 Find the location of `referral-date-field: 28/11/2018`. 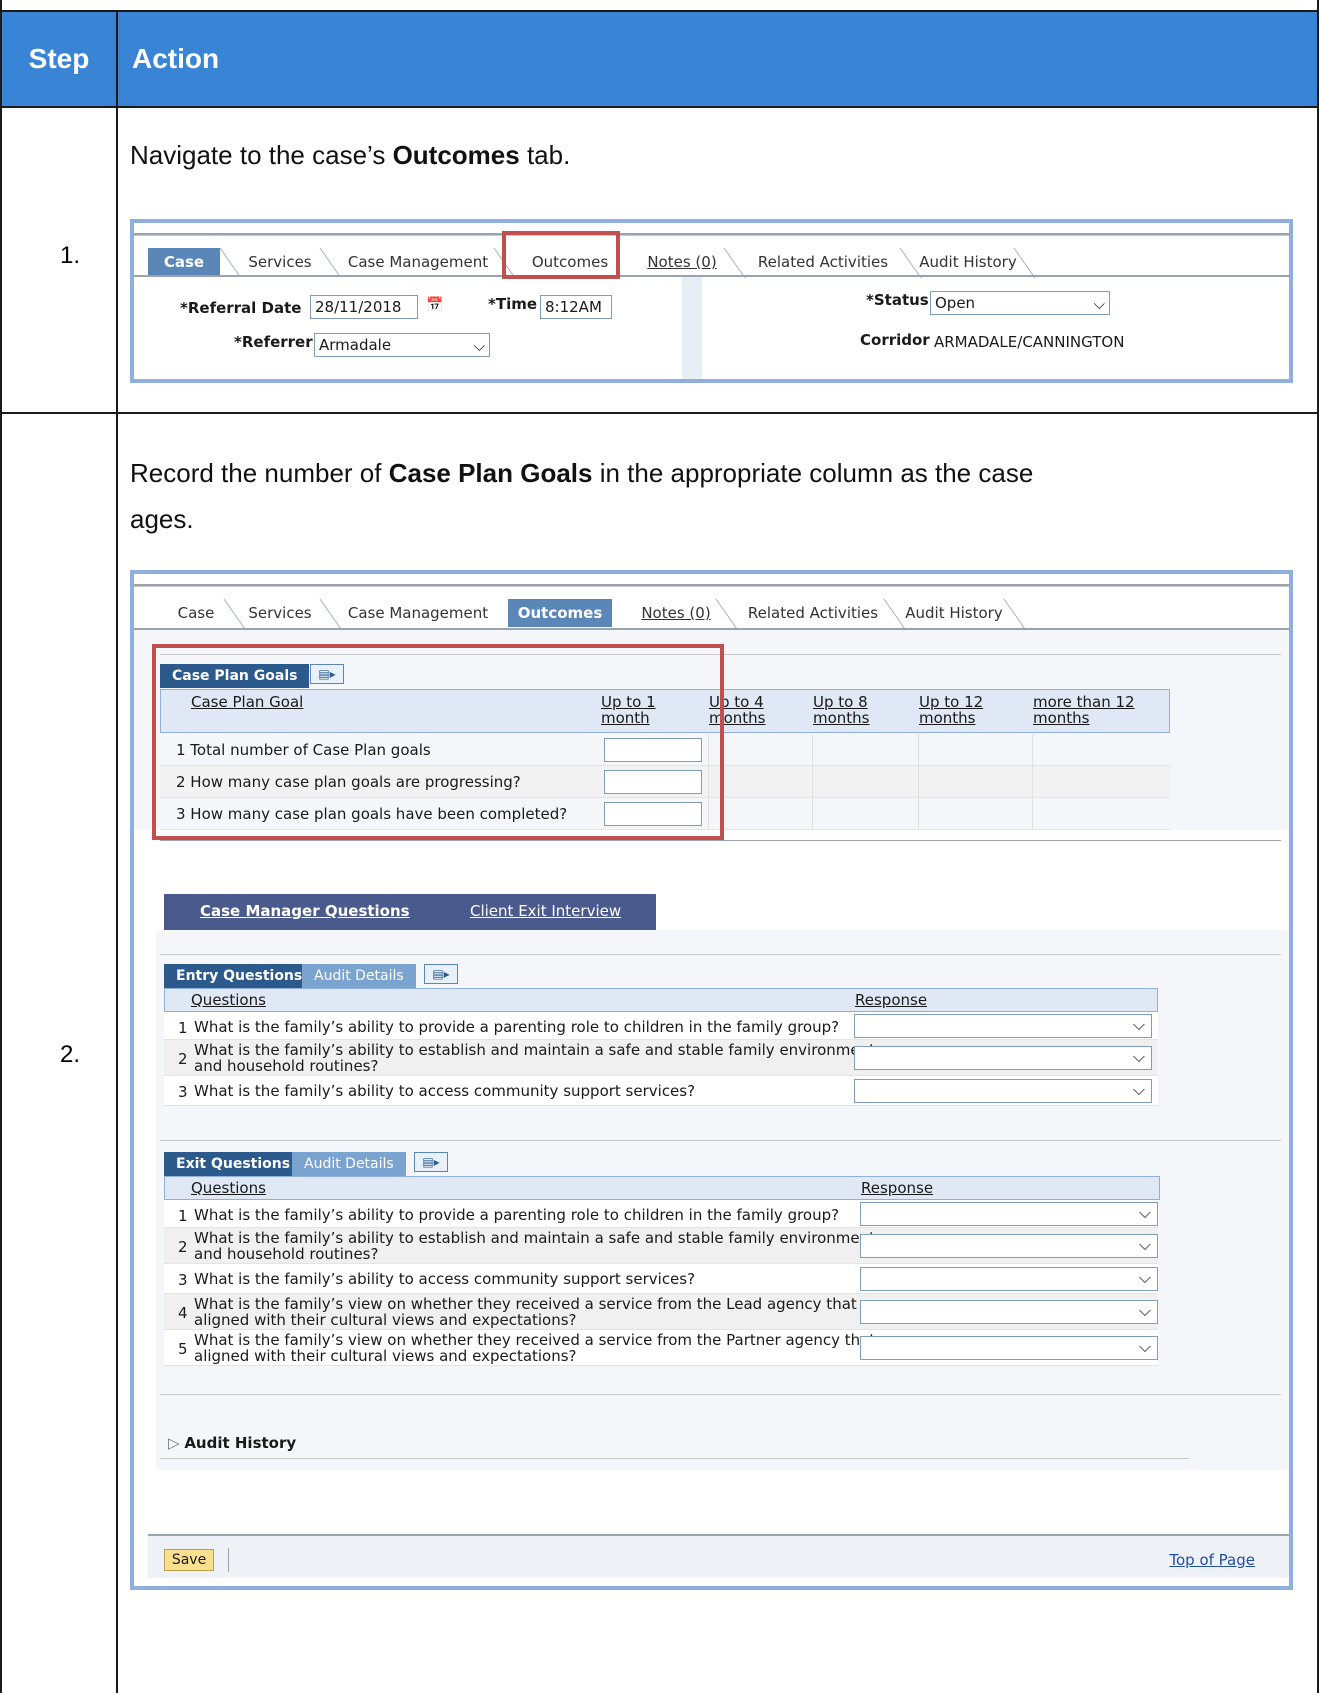

referral-date-field: 28/11/2018 is located at coordinates (364, 307).